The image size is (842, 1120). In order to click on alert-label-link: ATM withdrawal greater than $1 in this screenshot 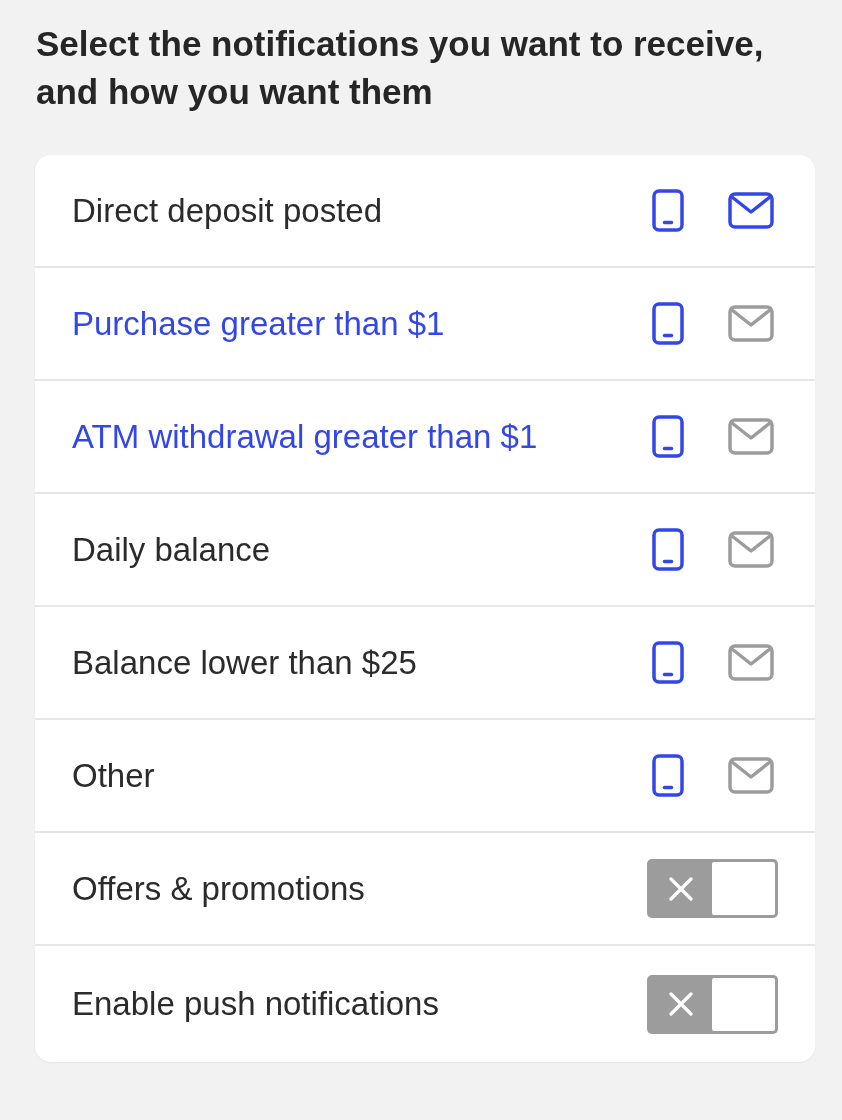, I will do `click(305, 436)`.